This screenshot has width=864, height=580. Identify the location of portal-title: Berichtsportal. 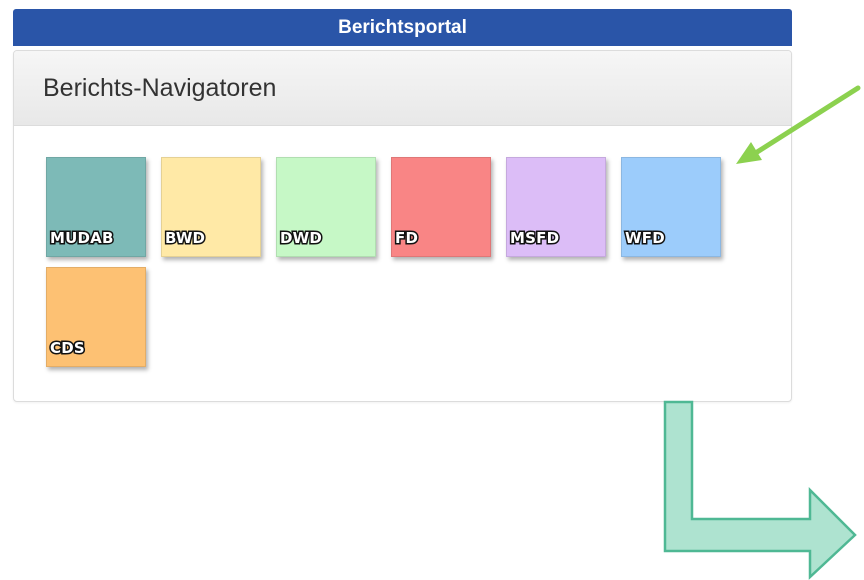
(402, 27).